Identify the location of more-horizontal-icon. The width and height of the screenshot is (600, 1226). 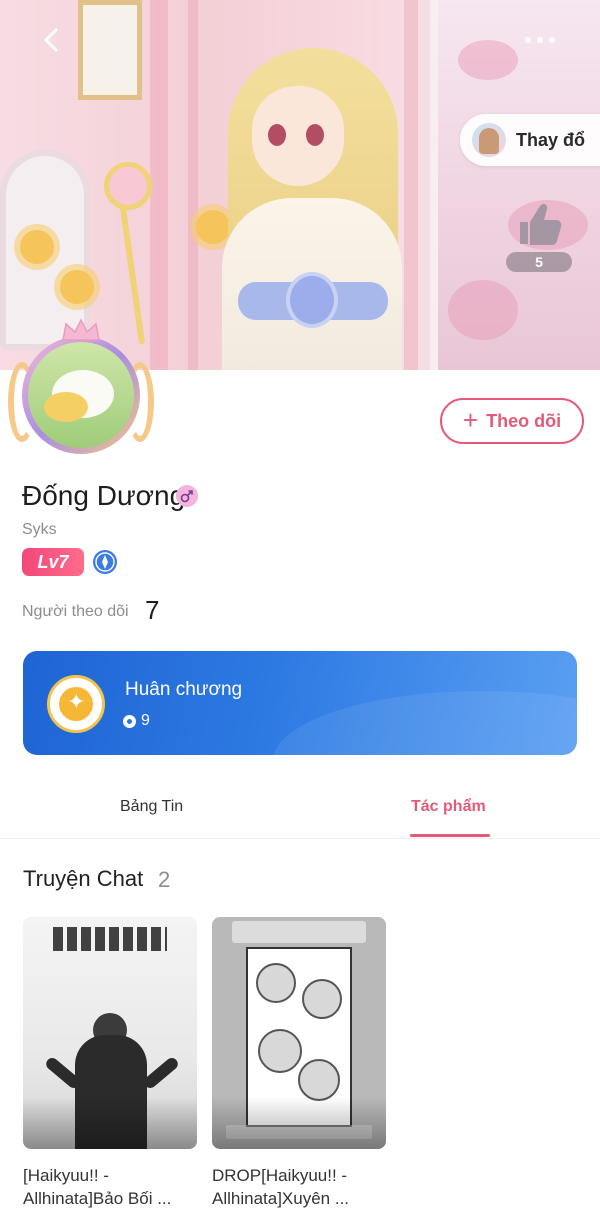
(540, 40).